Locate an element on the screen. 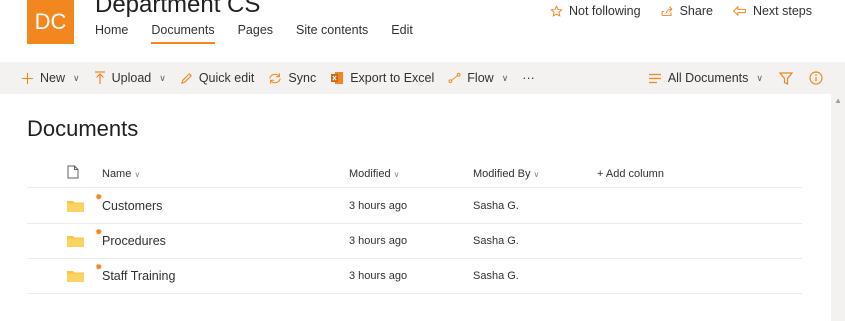  next-steps-button: Next steps is located at coordinates (772, 11).